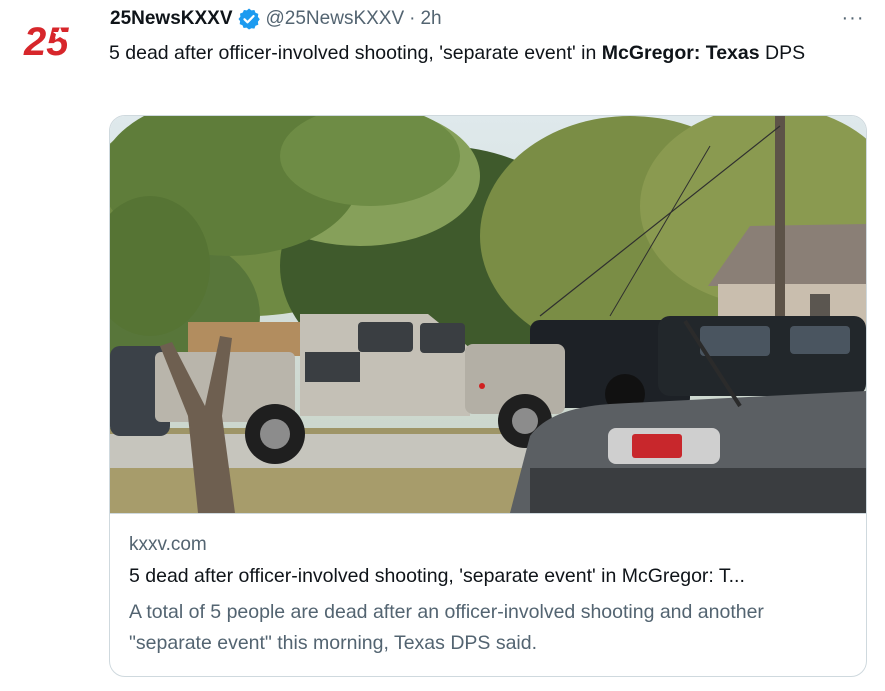 The height and width of the screenshot is (691, 885). I want to click on tweet-header: 25NewsKXXV @25NewsKXXV · 2h, so click(276, 19).